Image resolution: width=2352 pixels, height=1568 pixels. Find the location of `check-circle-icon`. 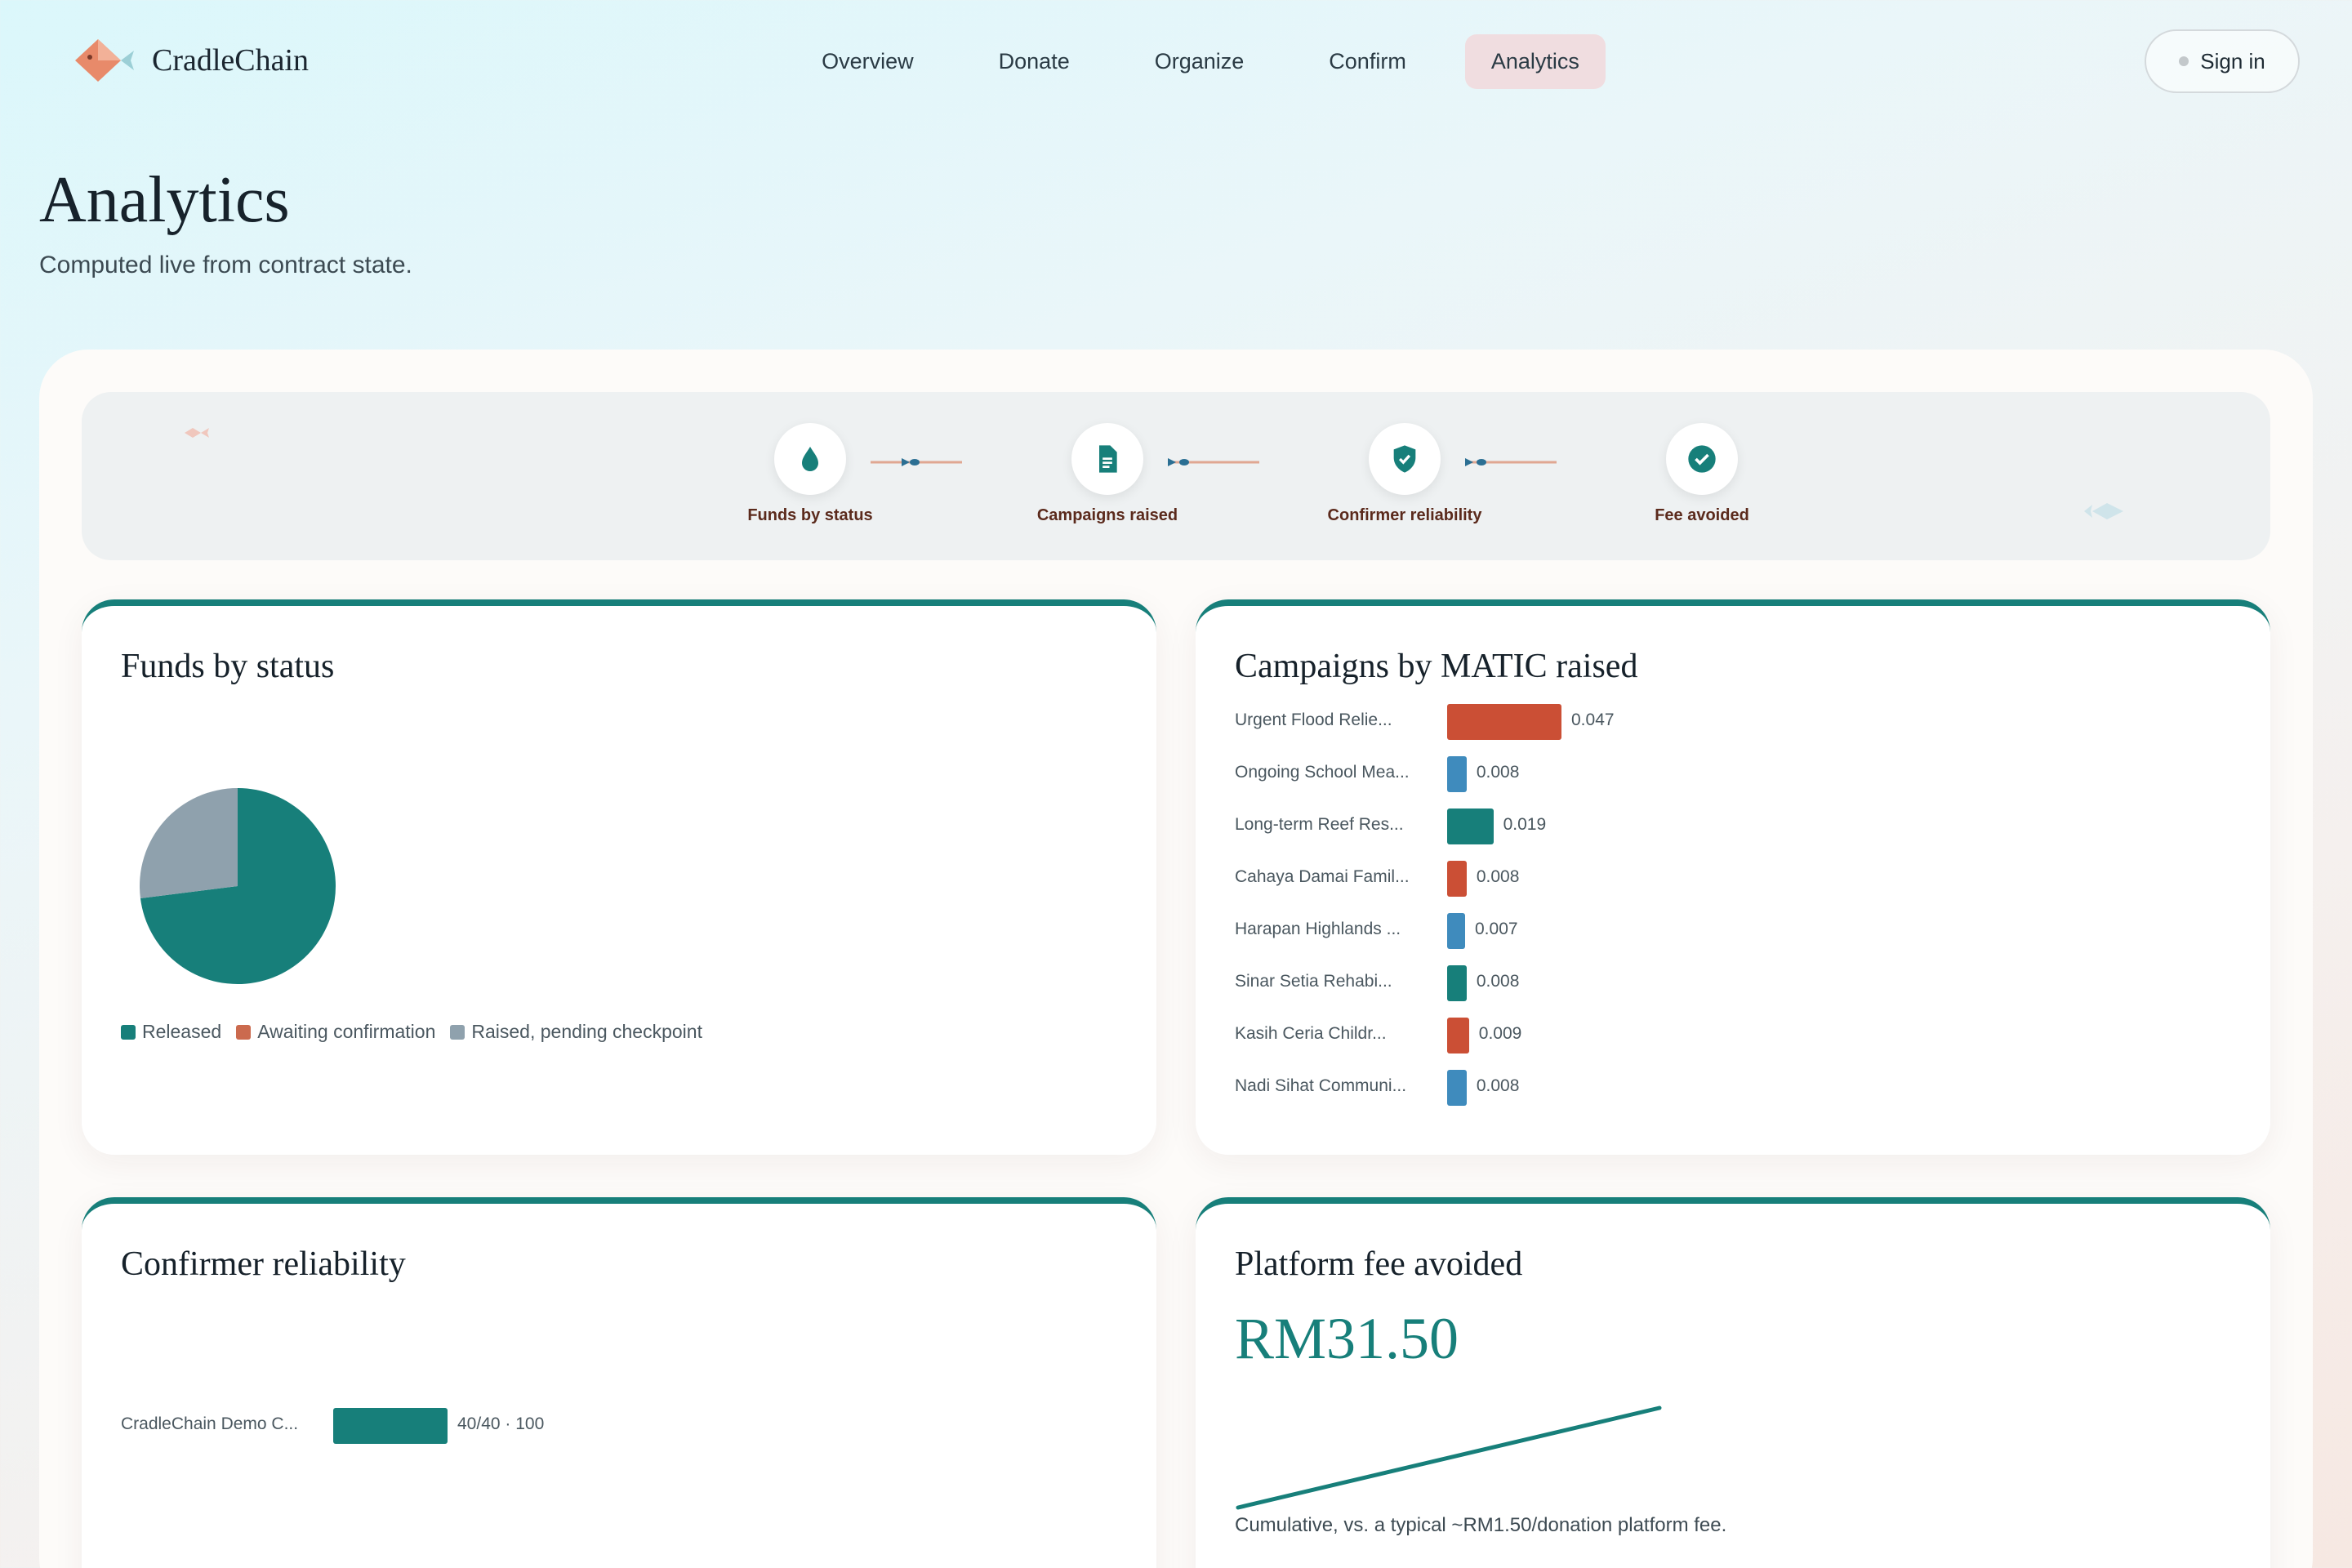

check-circle-icon is located at coordinates (1702, 459).